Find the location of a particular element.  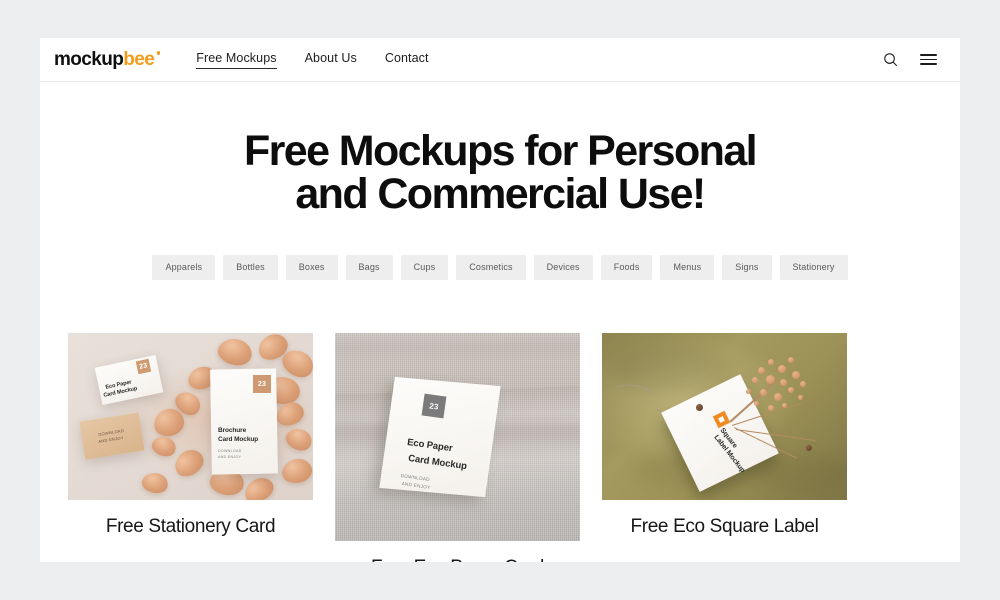

category-chip-stationery: Stationery is located at coordinates (813, 267).